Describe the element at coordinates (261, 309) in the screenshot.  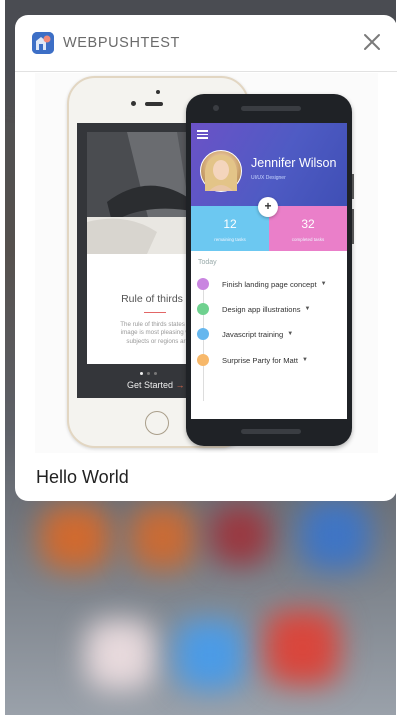
I see `task-label: Design app illustrations` at that location.